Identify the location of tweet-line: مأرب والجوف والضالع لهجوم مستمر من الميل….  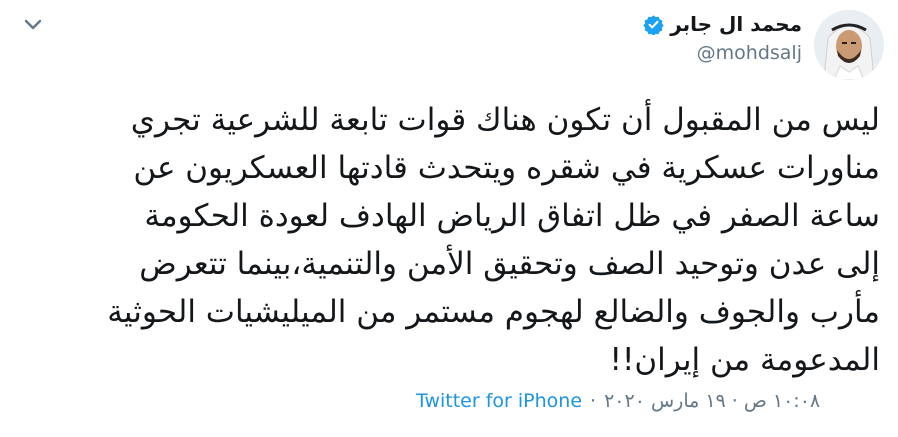
(493, 312).